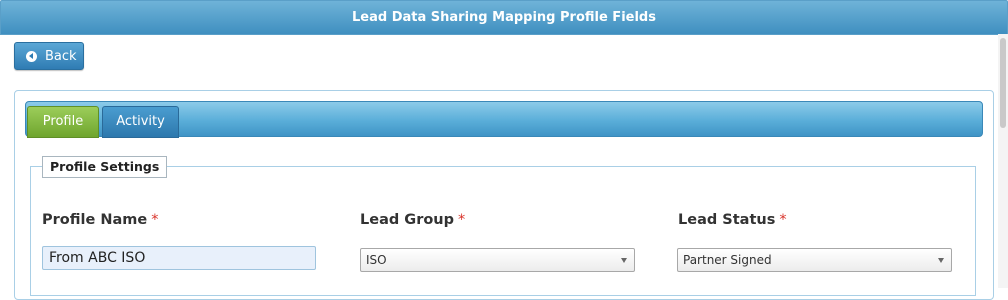 Image resolution: width=1008 pixels, height=300 pixels. I want to click on page-scrollbar, so click(1003, 161).